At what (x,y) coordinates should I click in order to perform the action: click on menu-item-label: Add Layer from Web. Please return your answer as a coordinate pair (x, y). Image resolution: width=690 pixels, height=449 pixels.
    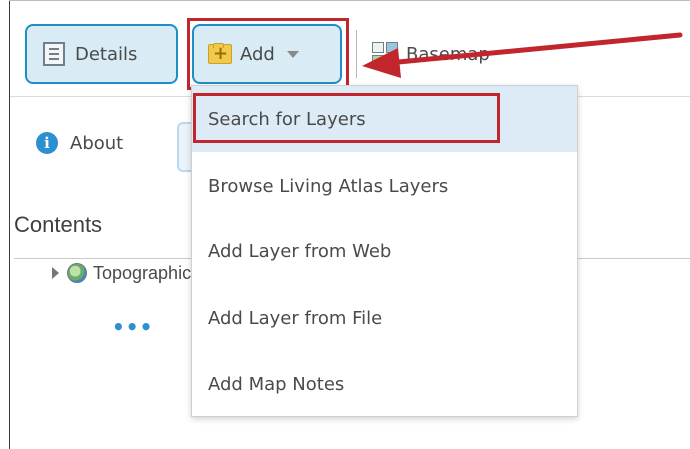
    Looking at the image, I should click on (300, 251).